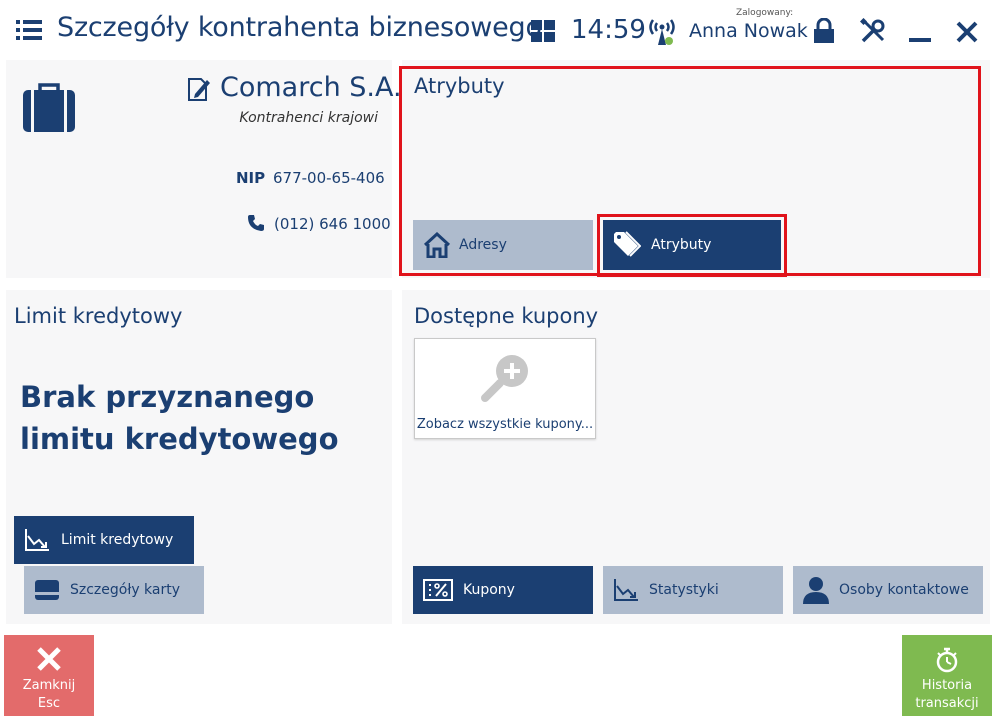 The height and width of the screenshot is (720, 996). What do you see at coordinates (29, 30) in the screenshot?
I see `menu-icon` at bounding box center [29, 30].